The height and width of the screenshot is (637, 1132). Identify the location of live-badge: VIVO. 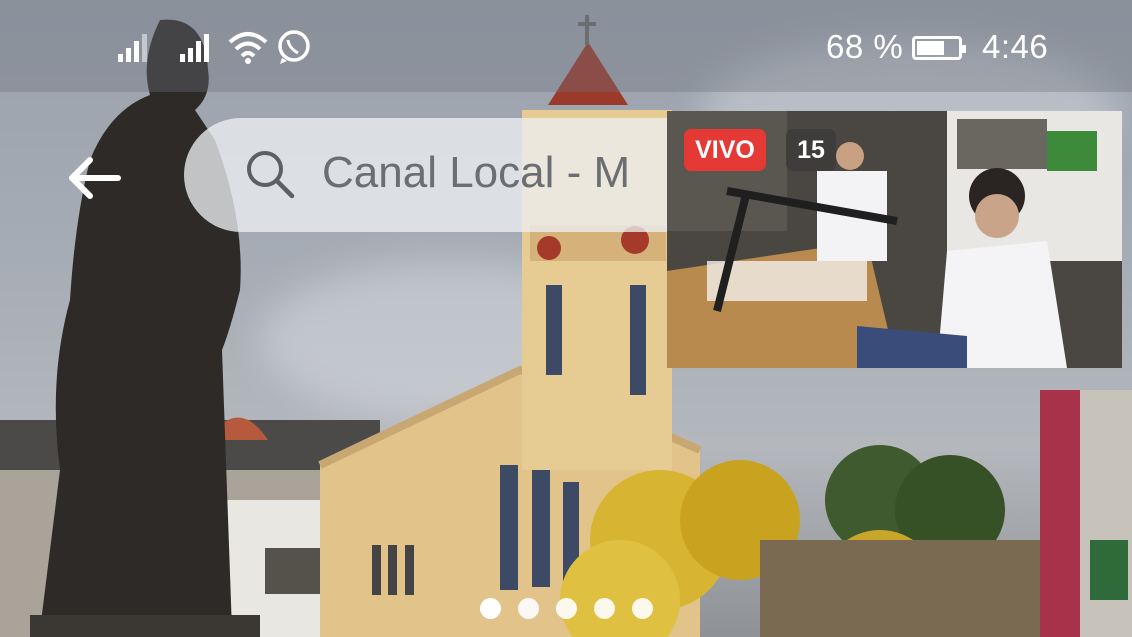
(725, 150).